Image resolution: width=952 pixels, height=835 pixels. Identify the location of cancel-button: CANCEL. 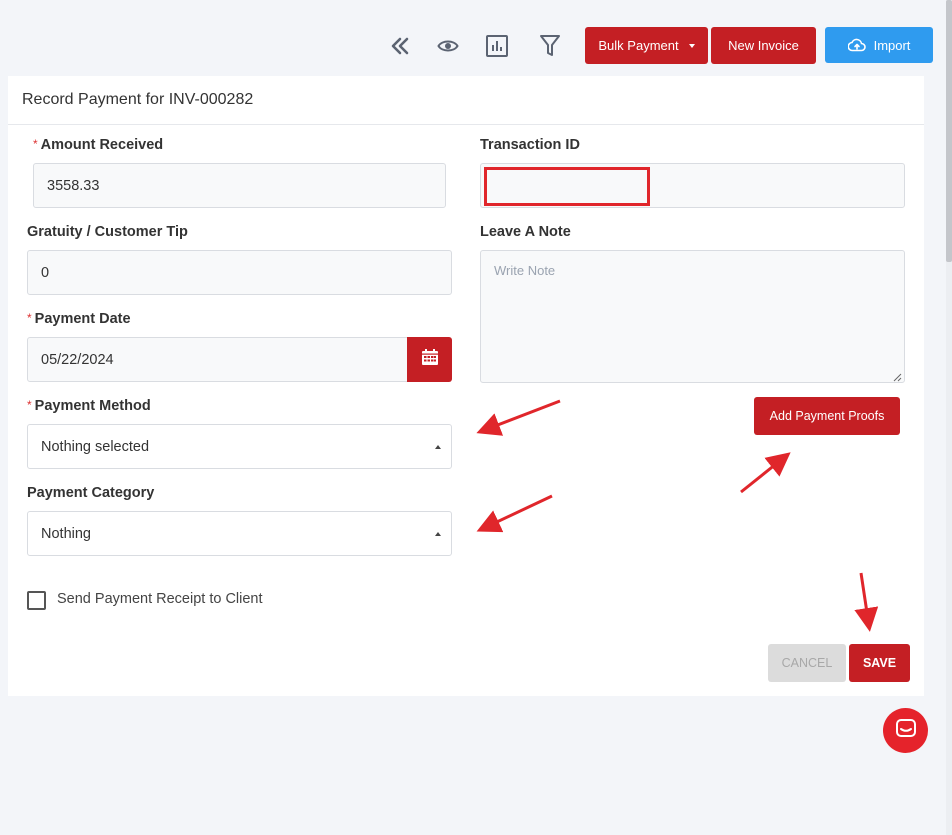
(807, 663).